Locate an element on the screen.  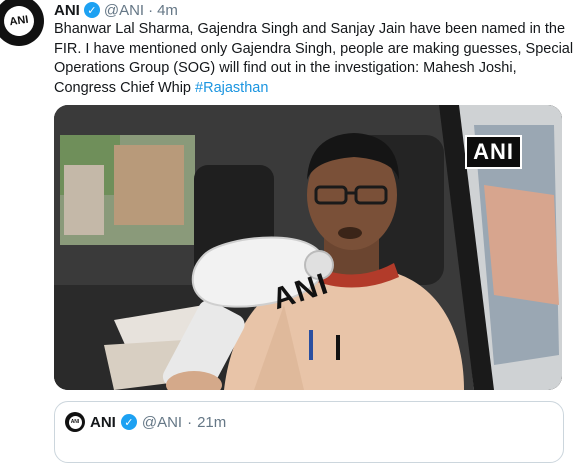
ani-watermark: ANI is located at coordinates (493, 152).